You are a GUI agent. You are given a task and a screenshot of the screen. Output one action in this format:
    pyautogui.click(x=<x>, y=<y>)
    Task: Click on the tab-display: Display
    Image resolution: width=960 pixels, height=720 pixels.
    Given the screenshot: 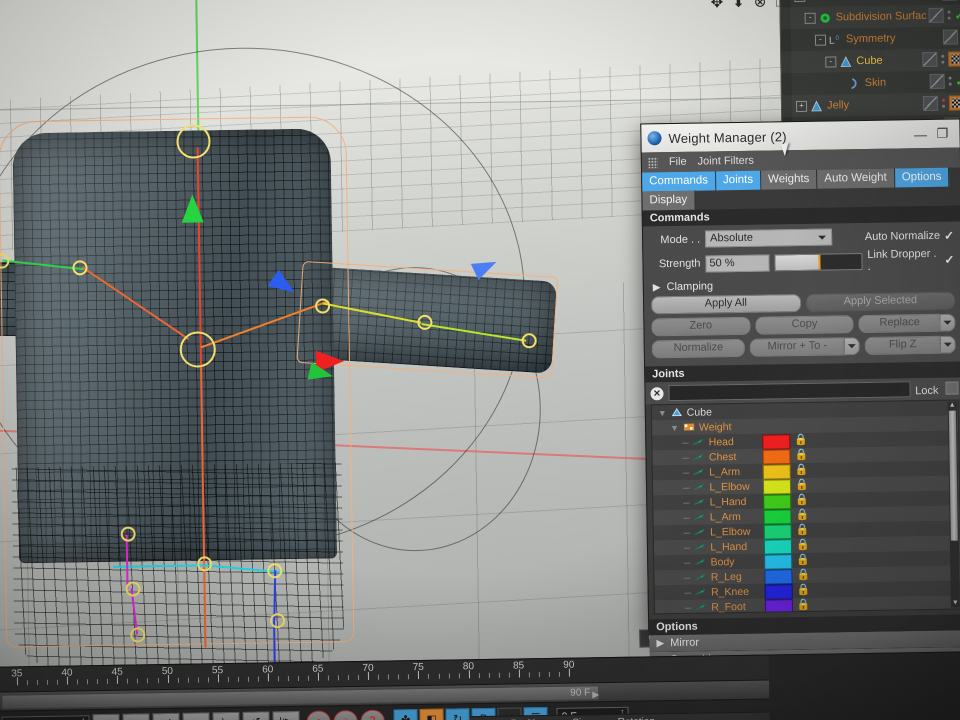 What is the action you would take?
    pyautogui.click(x=669, y=200)
    